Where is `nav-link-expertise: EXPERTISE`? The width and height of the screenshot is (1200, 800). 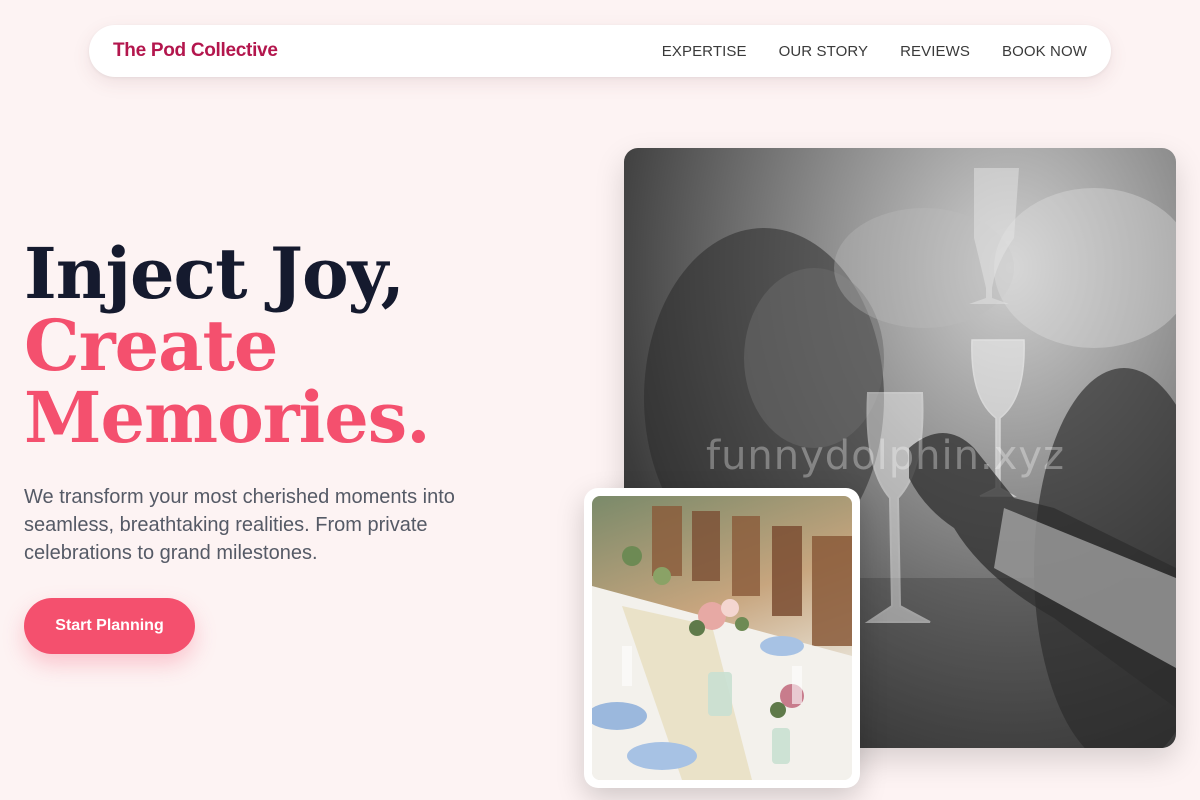 nav-link-expertise: EXPERTISE is located at coordinates (704, 51).